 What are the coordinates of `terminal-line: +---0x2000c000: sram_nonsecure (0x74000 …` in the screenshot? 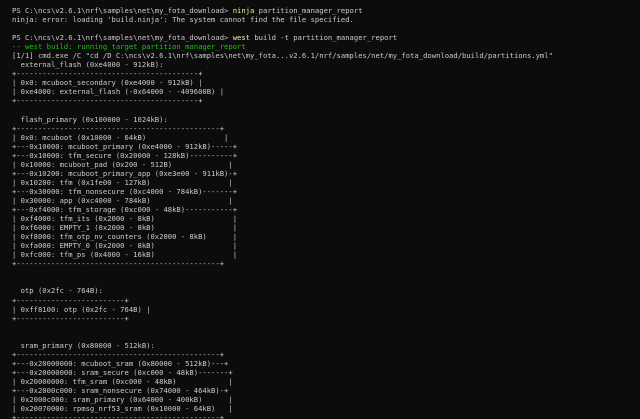 It's located at (326, 390).